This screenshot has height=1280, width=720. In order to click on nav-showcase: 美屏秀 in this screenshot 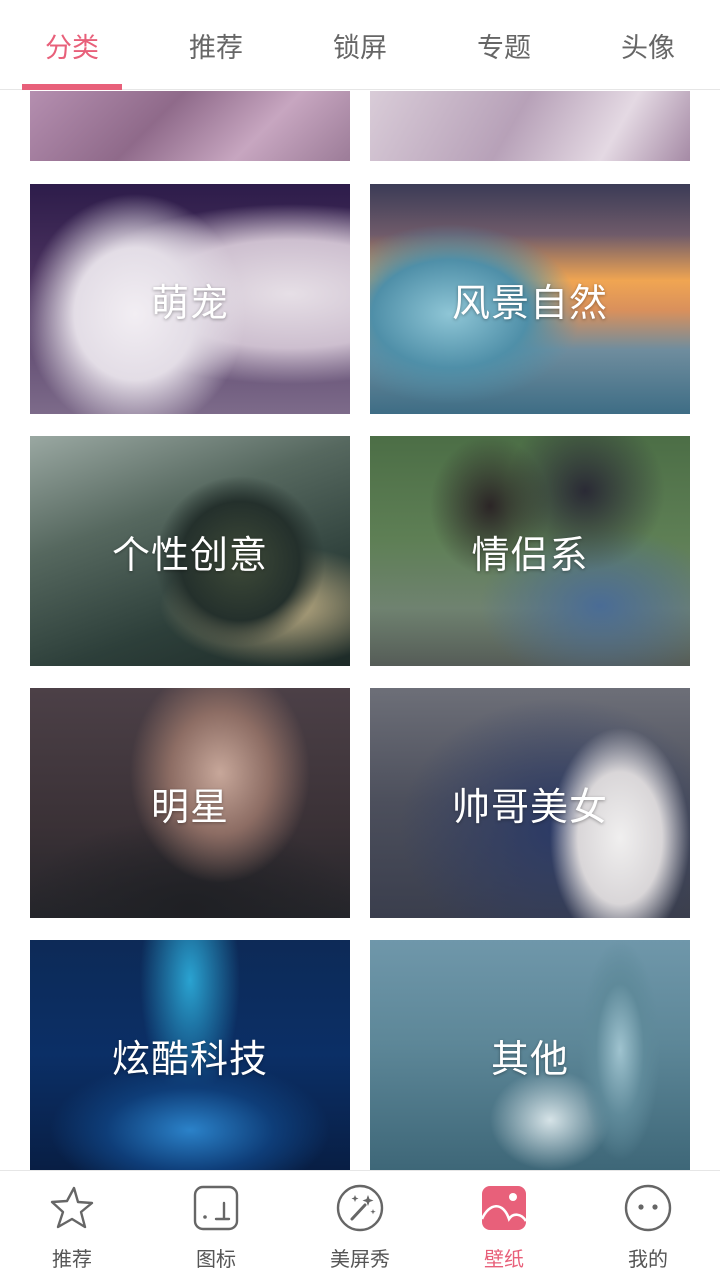, I will do `click(360, 1225)`.